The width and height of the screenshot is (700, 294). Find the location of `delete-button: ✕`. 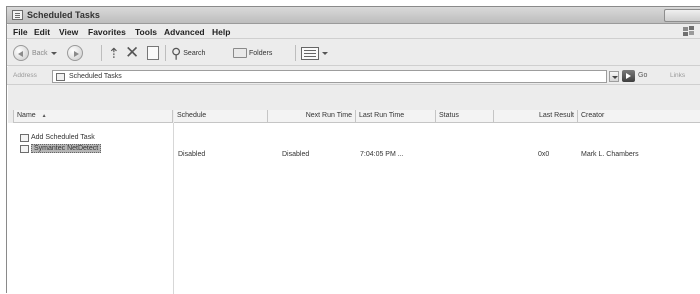

delete-button: ✕ is located at coordinates (132, 53).